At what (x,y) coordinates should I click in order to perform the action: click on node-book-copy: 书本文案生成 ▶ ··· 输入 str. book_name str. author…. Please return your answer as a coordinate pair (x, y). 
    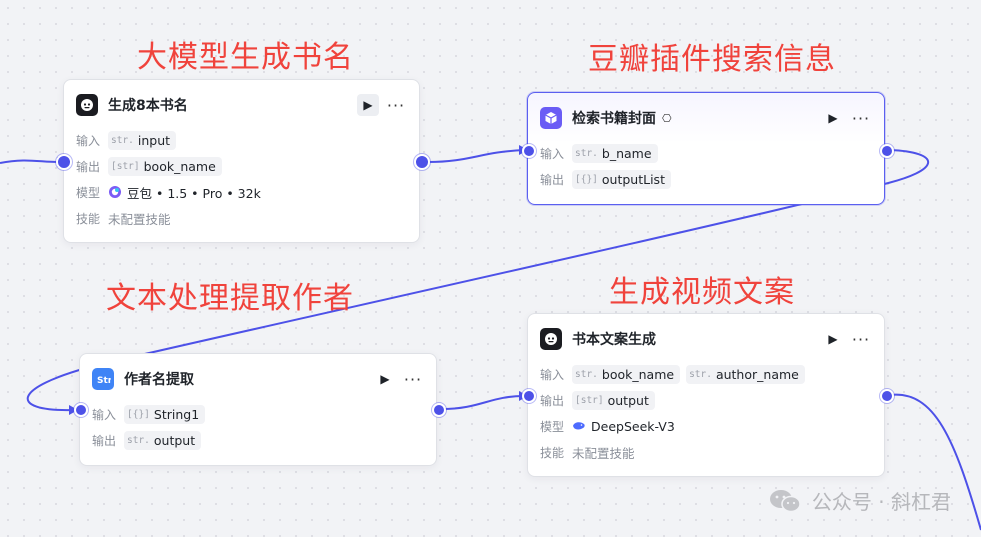
    Looking at the image, I should click on (706, 395).